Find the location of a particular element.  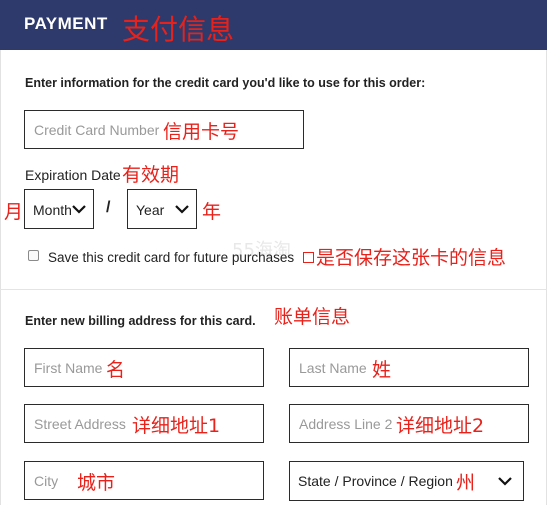

city-annotation: 城市 is located at coordinates (96, 483).